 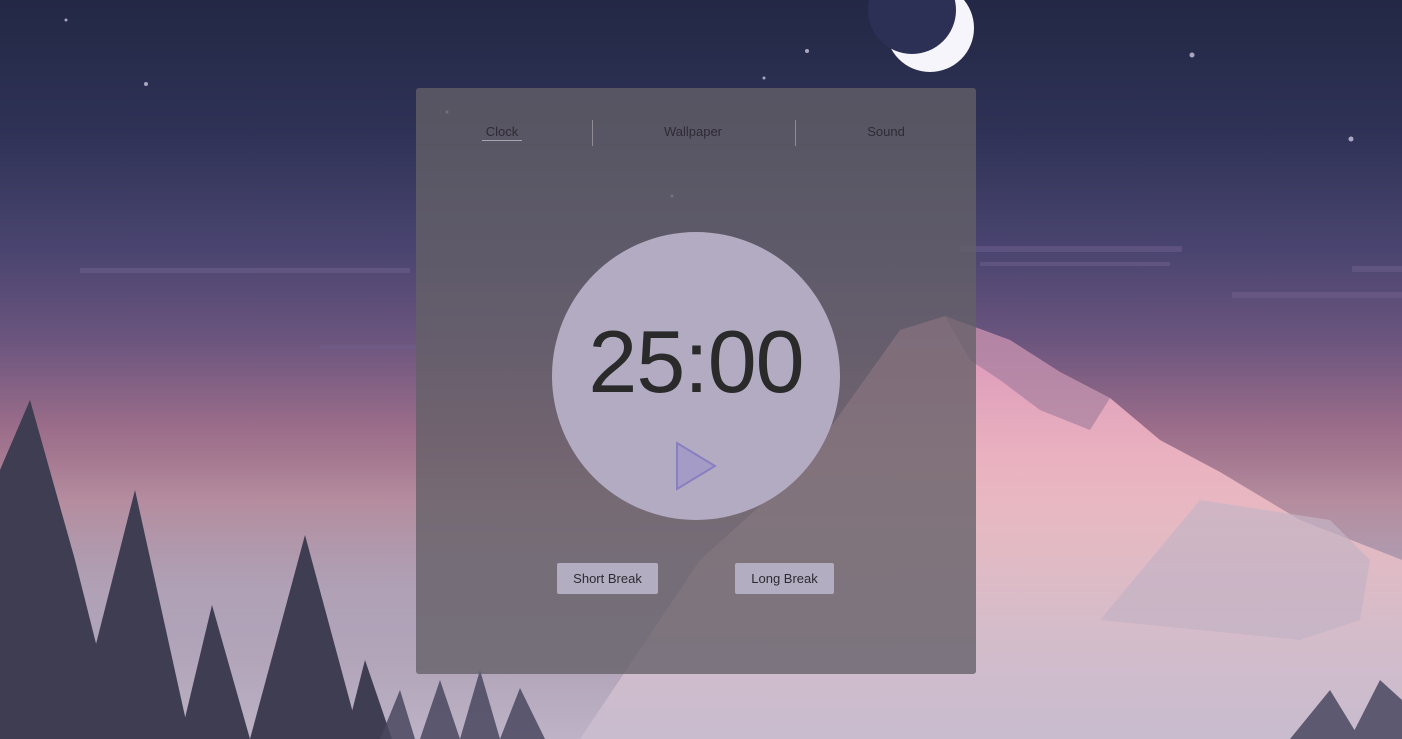 I want to click on timer-circle: 25:00, so click(x=696, y=376).